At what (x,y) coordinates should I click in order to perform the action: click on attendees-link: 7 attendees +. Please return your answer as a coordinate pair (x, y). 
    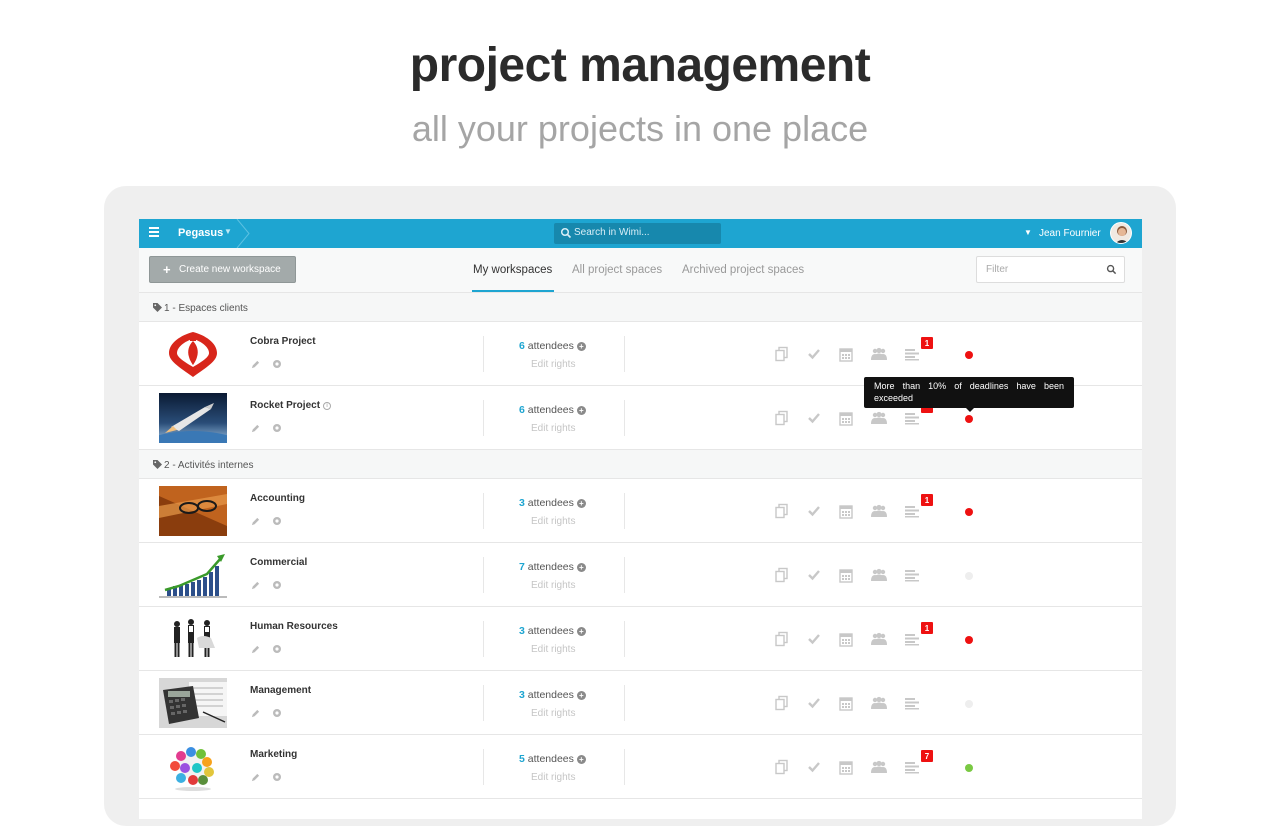
    Looking at the image, I should click on (552, 567).